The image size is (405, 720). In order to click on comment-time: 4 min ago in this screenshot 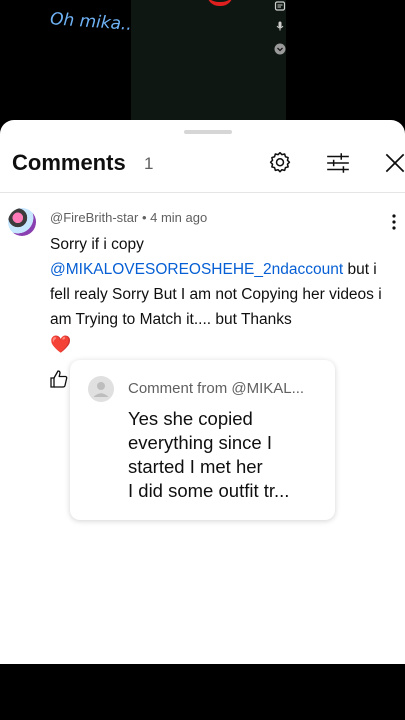, I will do `click(179, 217)`.